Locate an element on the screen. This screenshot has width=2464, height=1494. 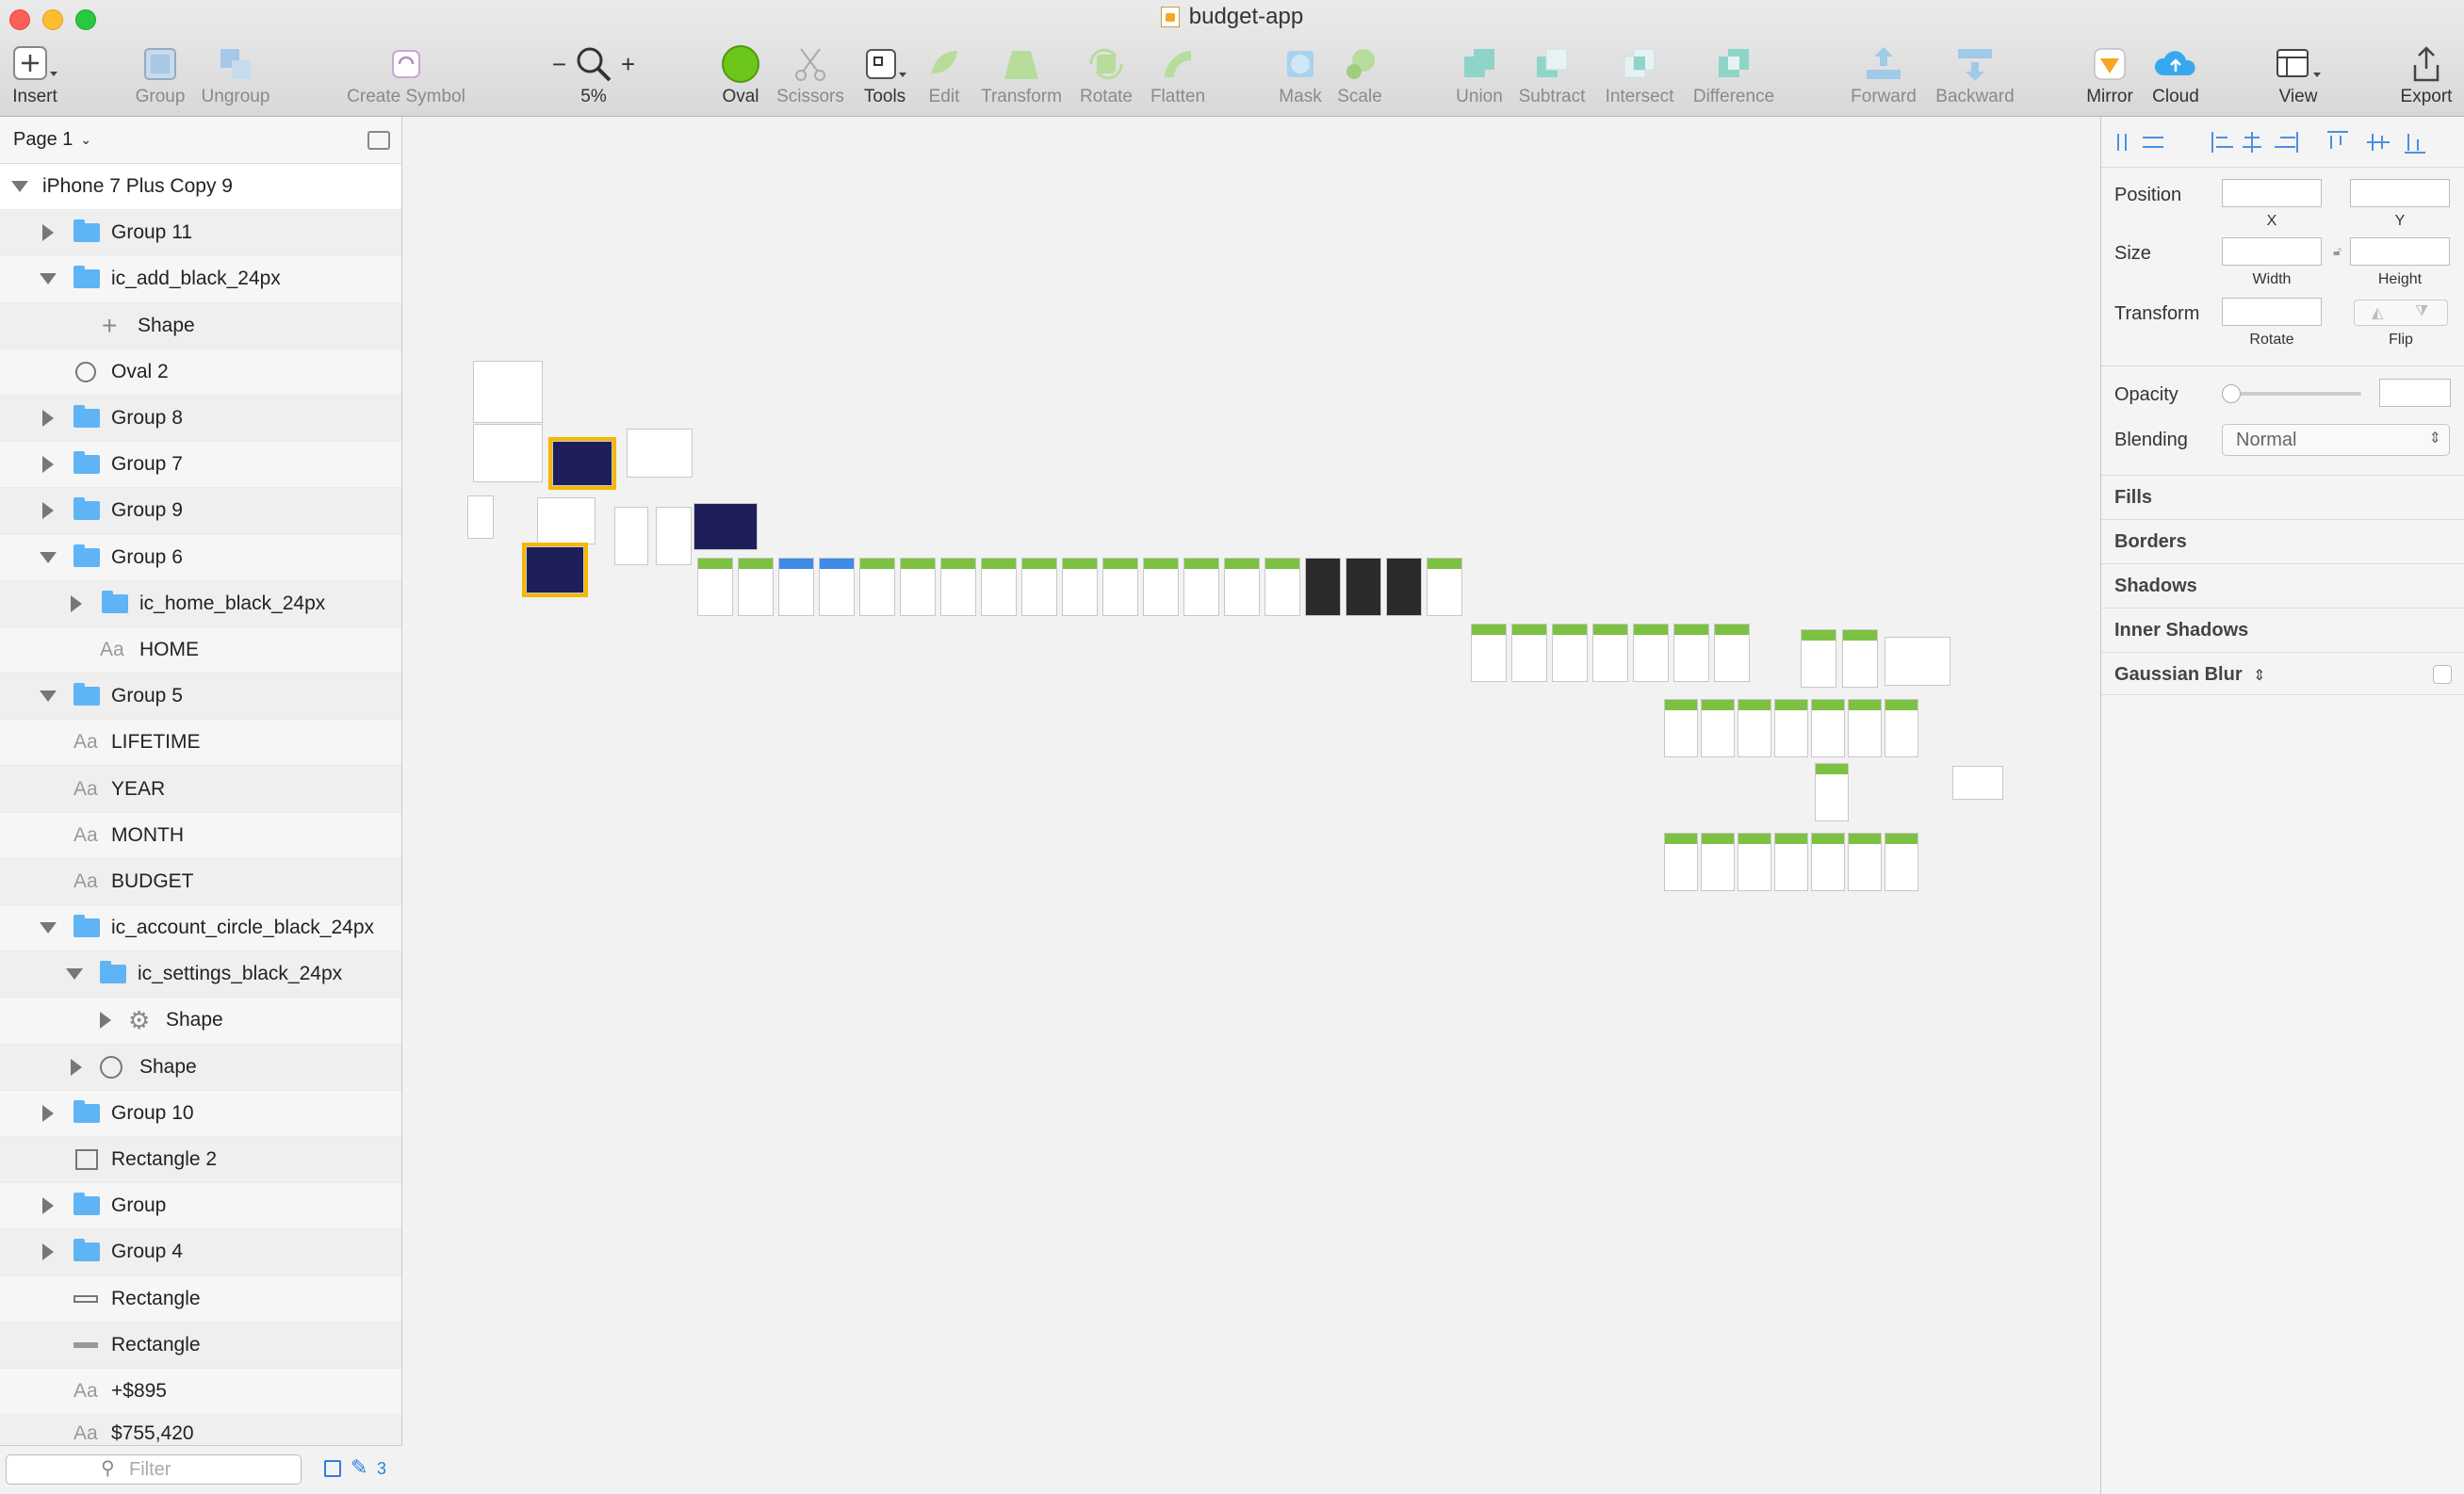
tools-button: Tools is located at coordinates (885, 76).